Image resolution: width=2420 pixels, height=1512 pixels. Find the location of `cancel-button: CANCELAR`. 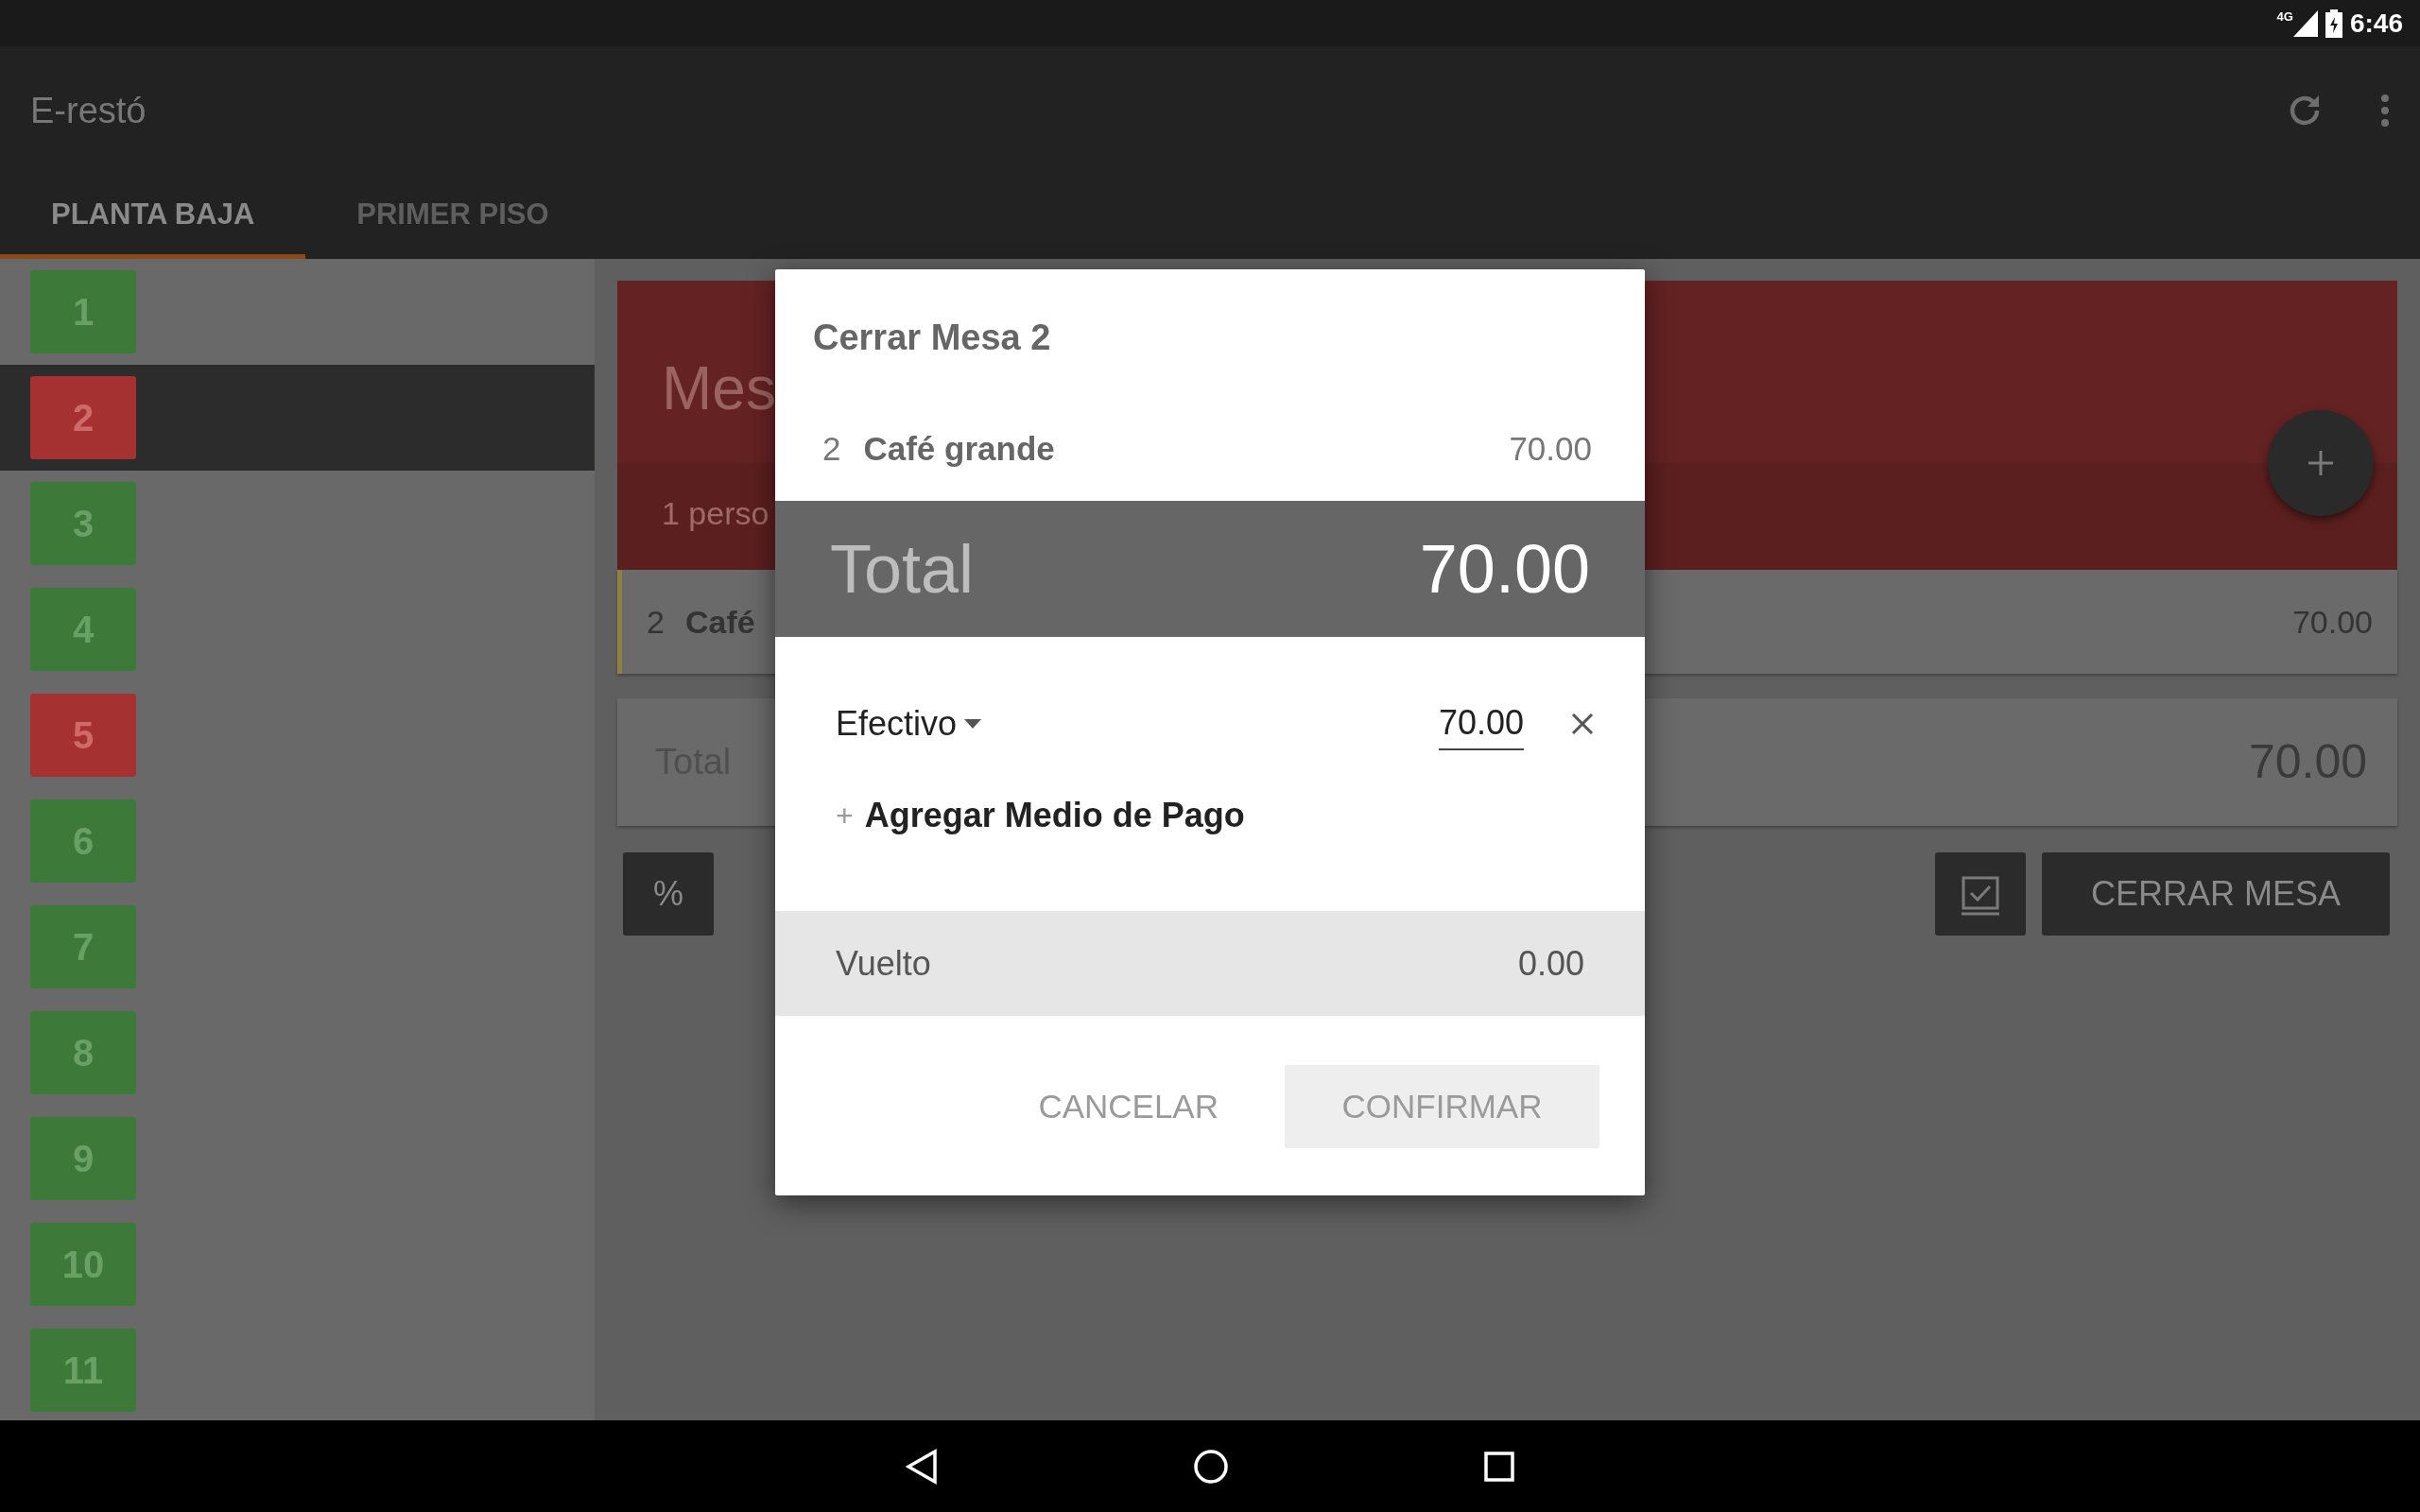

cancel-button: CANCELAR is located at coordinates (1128, 1106).